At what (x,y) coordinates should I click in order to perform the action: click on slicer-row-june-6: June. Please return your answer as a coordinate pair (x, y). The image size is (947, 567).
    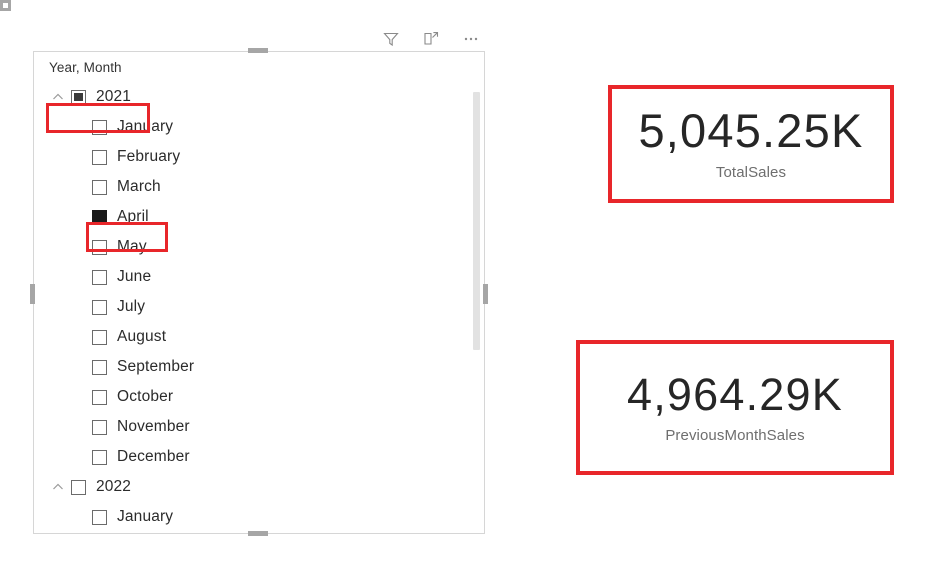
    Looking at the image, I should click on (259, 277).